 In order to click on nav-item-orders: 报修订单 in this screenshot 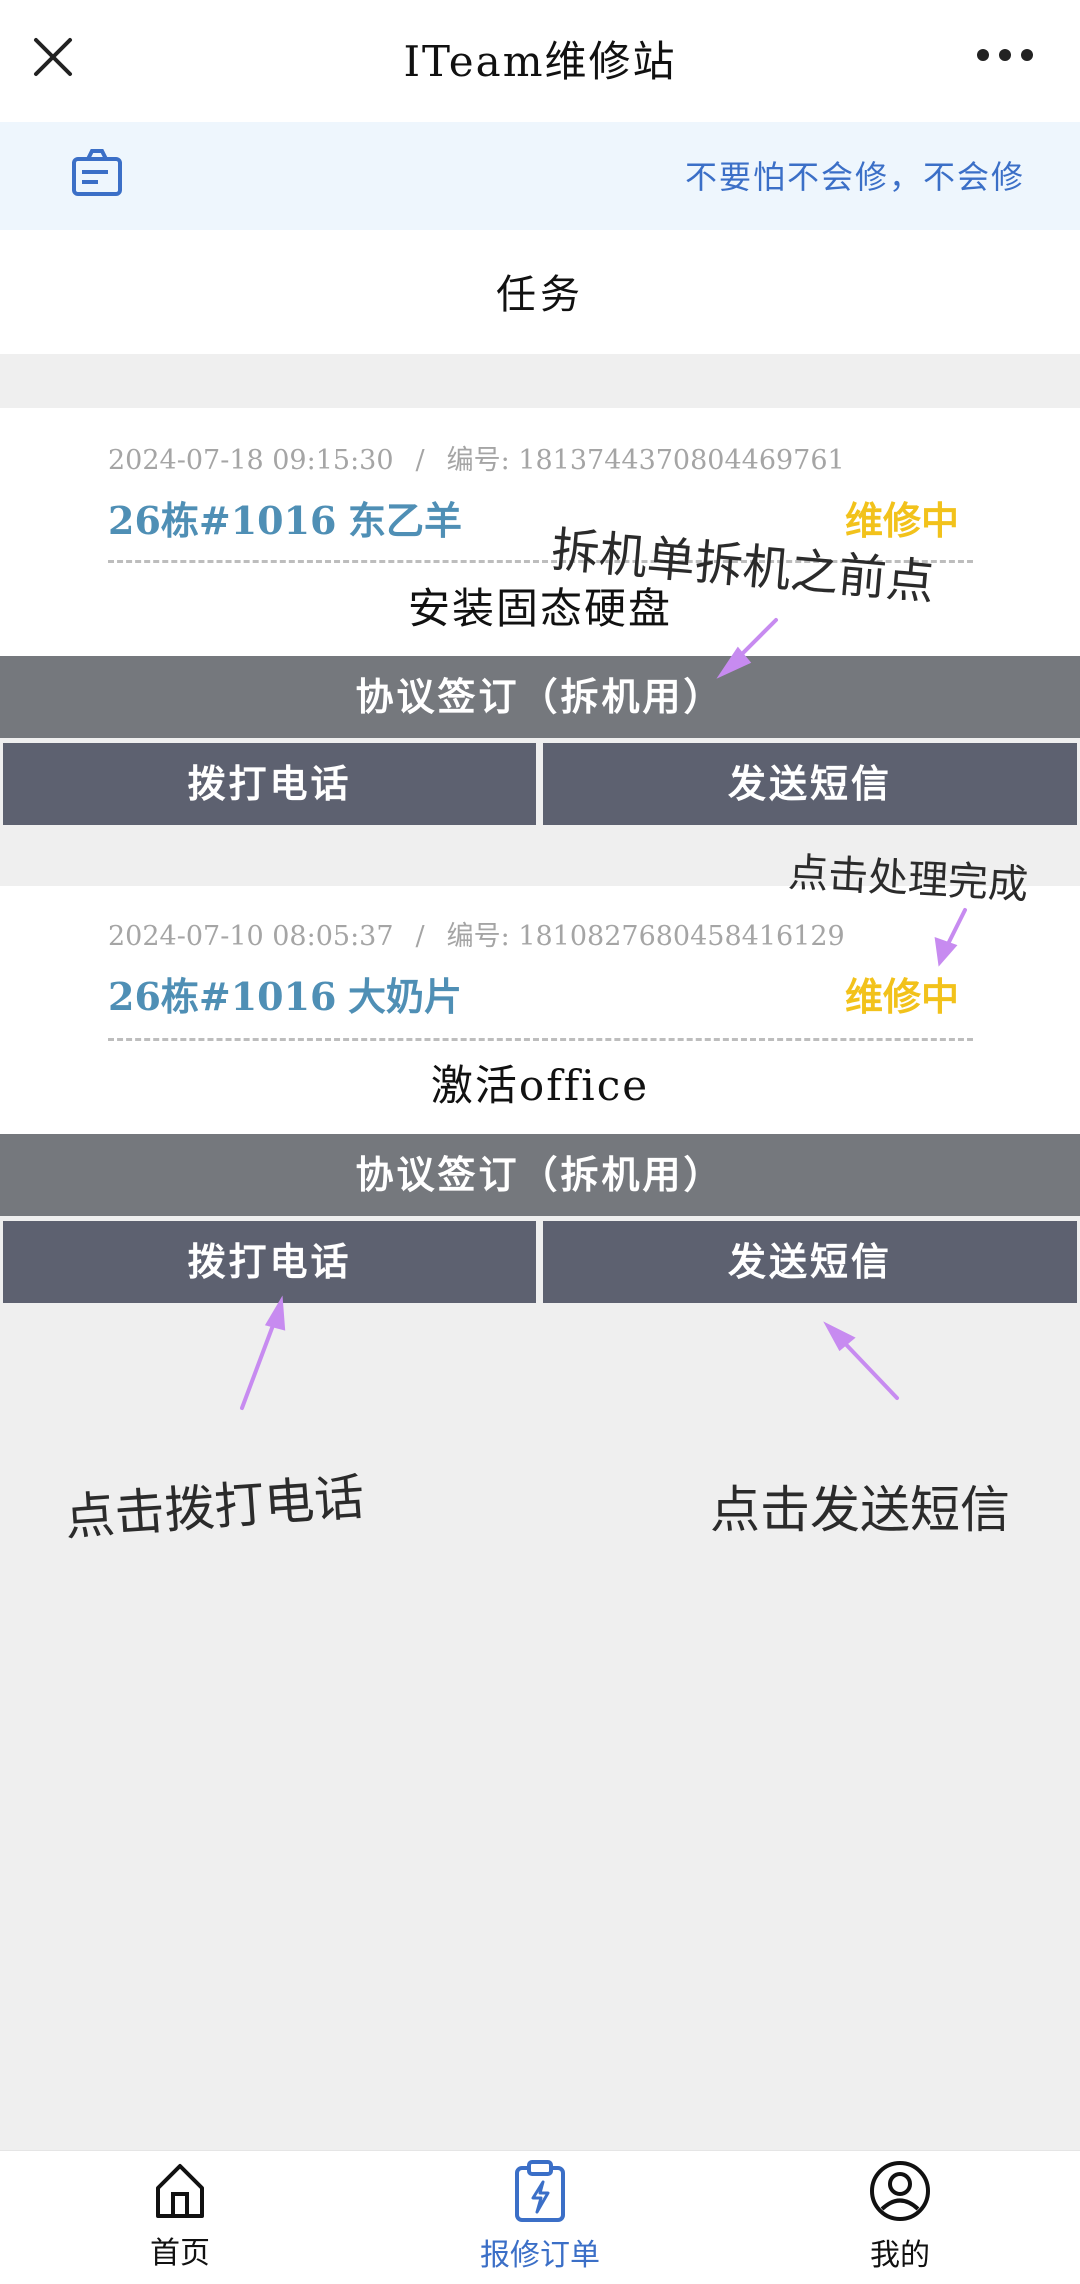, I will do `click(540, 2217)`.